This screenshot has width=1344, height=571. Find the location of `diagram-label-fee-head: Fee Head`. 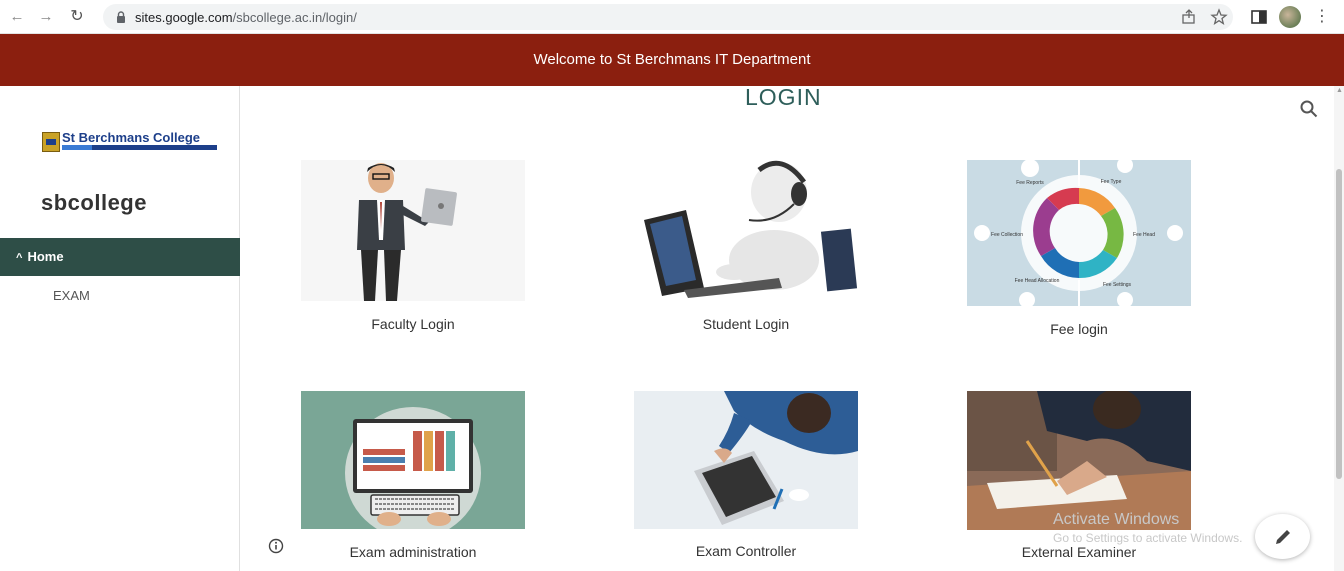

diagram-label-fee-head: Fee Head is located at coordinates (1144, 235).